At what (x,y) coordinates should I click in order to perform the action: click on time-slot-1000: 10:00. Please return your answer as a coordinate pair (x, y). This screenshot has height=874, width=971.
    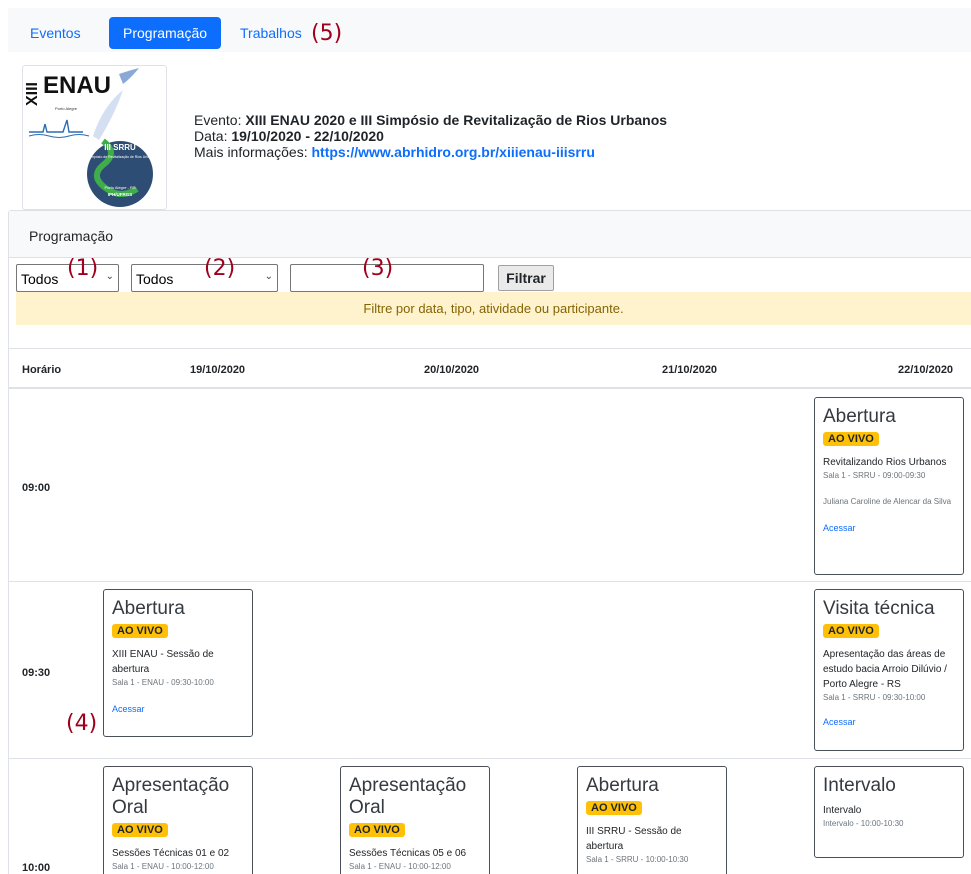
    Looking at the image, I should click on (36, 868).